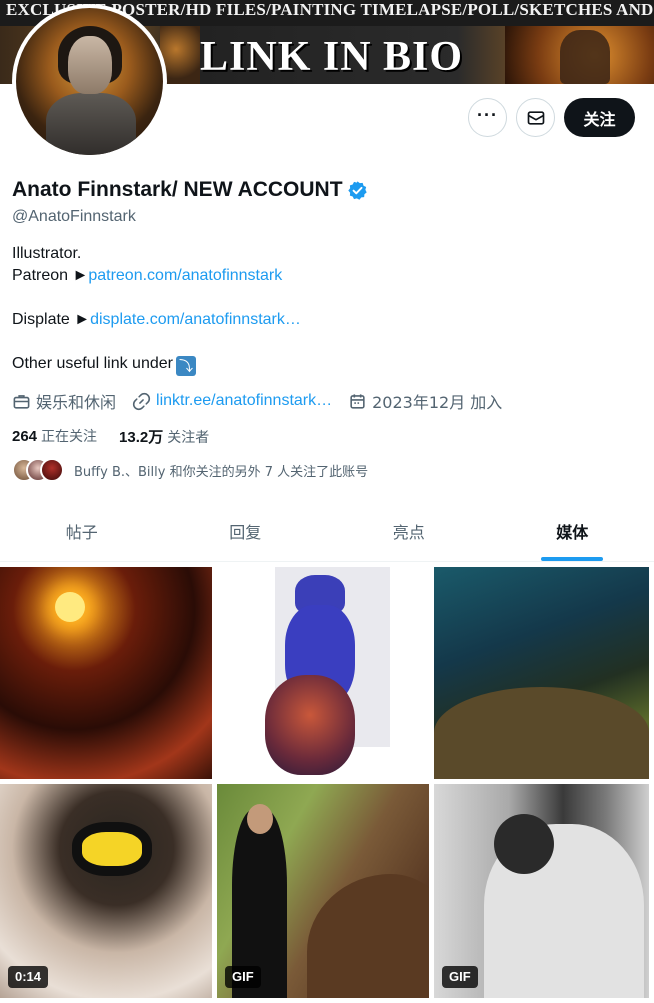 This screenshot has width=654, height=1003. I want to click on banner-figure, so click(585, 57).